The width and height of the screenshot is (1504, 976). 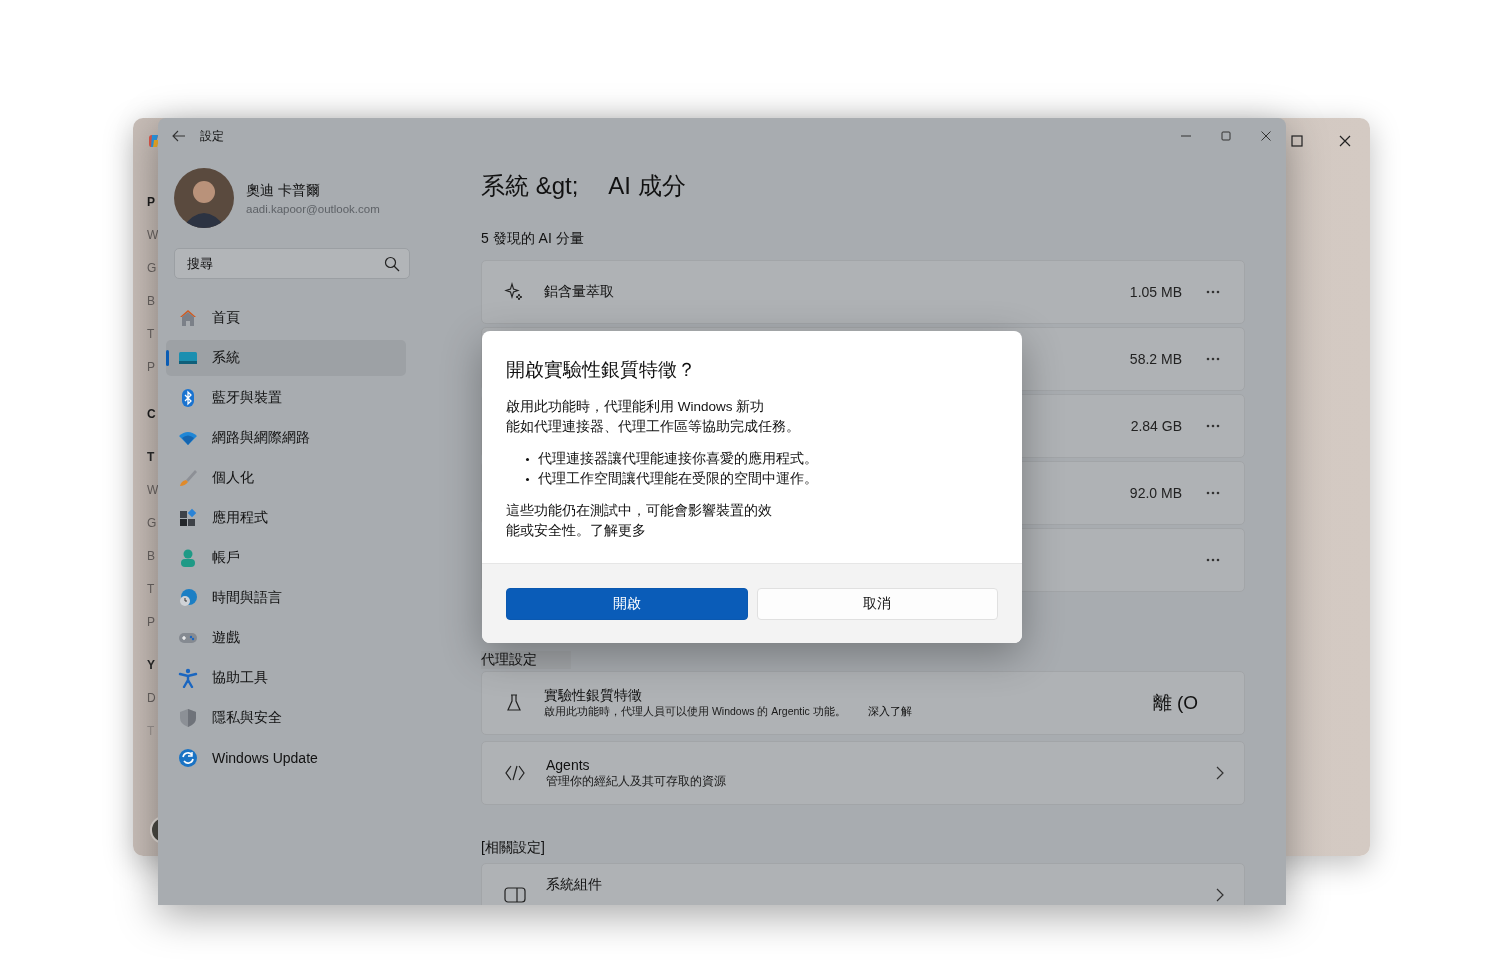 What do you see at coordinates (863, 703) in the screenshot?
I see `setting-card: 實驗性銀質特徵 啟用此功能時，代理人員可以使用 Windows 的 Argentic 功能。 深入了解 離 (O` at bounding box center [863, 703].